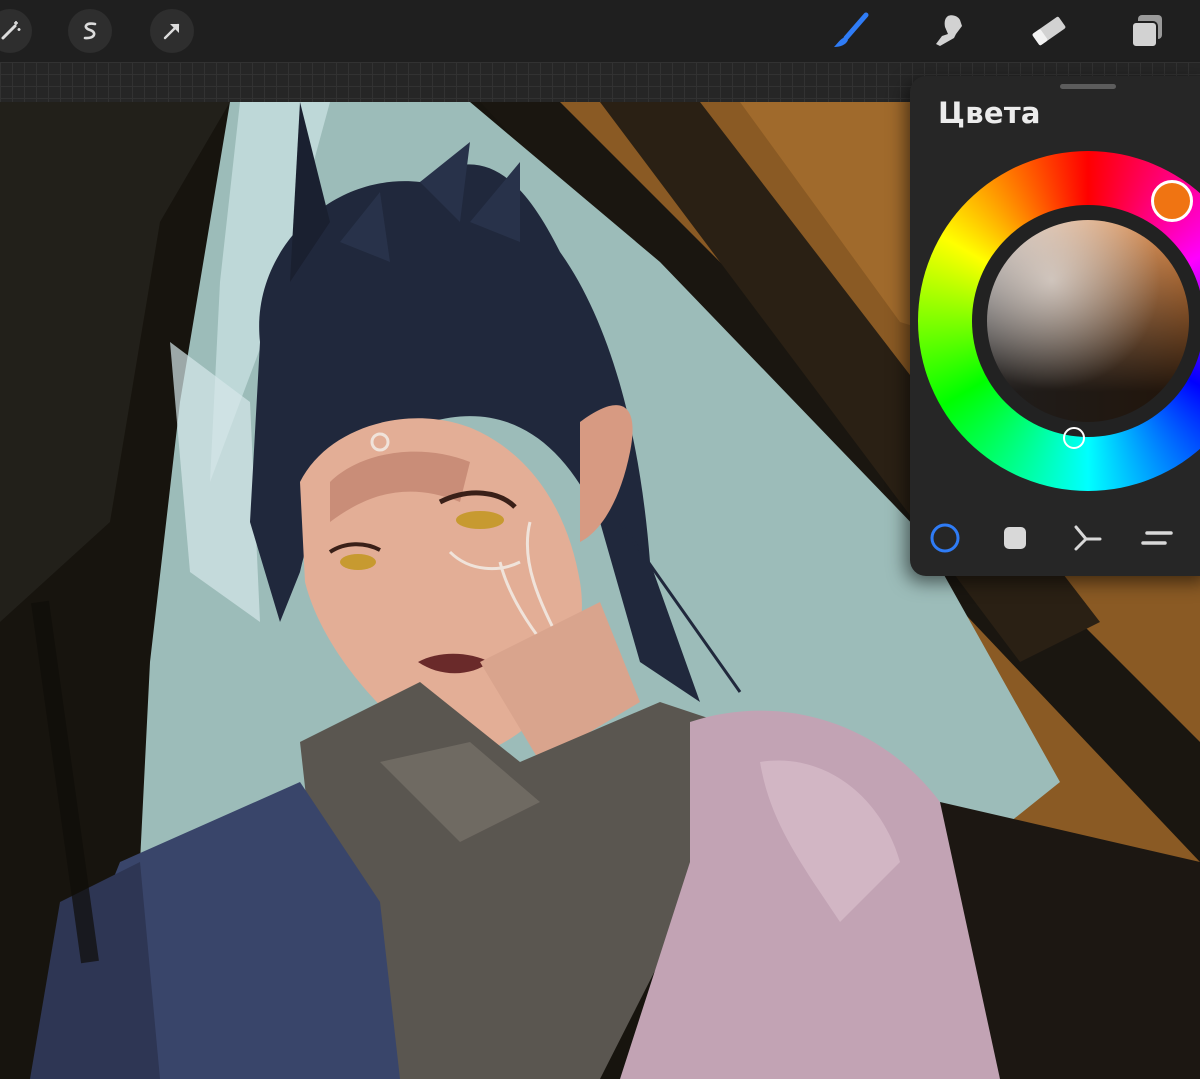 This screenshot has width=1200, height=1079. Describe the element at coordinates (945, 538) in the screenshot. I see `disc-mode-icon` at that location.